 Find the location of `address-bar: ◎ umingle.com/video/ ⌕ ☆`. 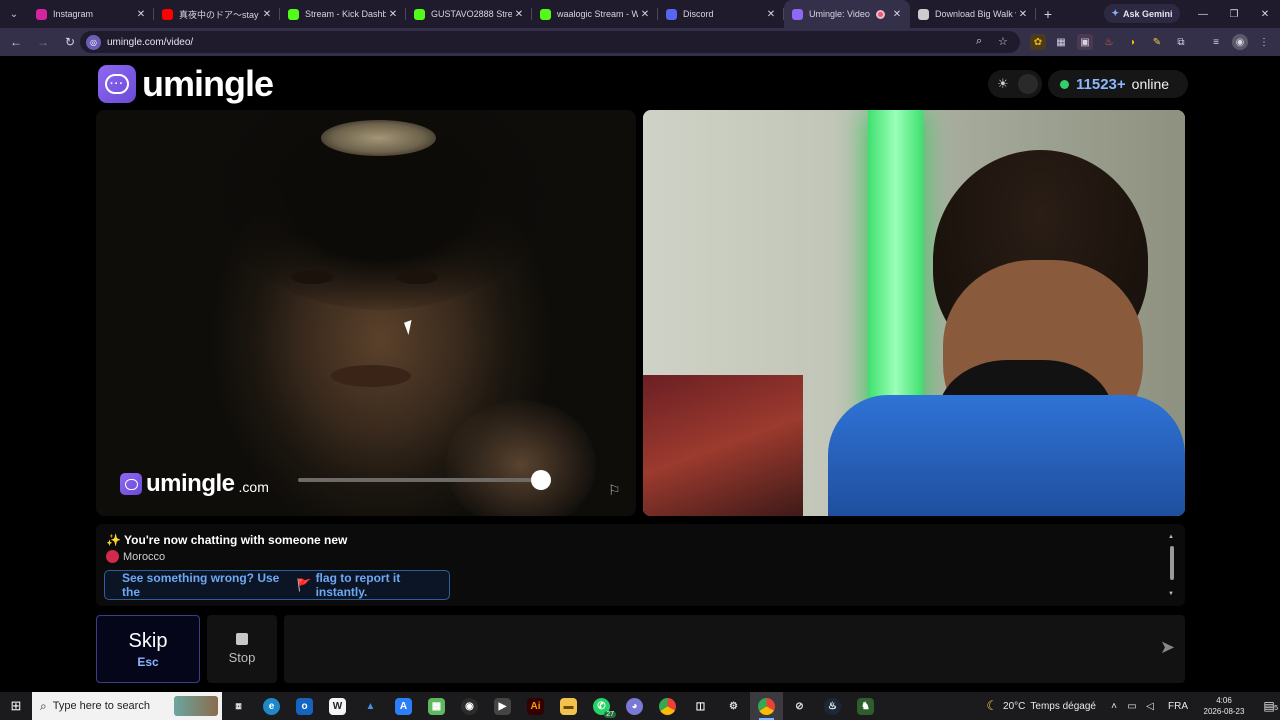

address-bar: ◎ umingle.com/video/ ⌕ ☆ is located at coordinates (550, 42).